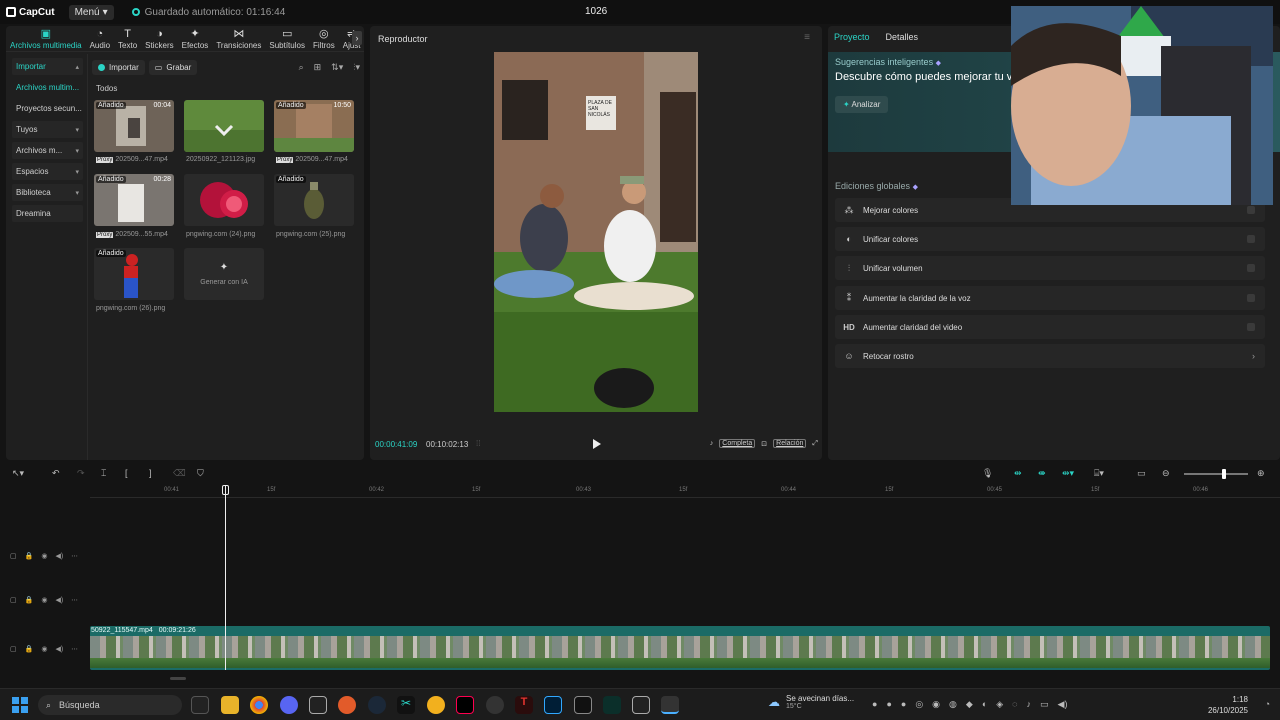 The height and width of the screenshot is (720, 1280). I want to click on edit-row-retouch-face: ☺ Retocar rostro ›, so click(1050, 356).